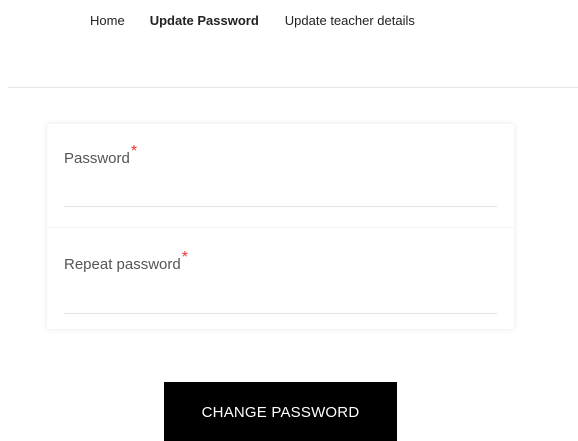 Image resolution: width=578 pixels, height=441 pixels. I want to click on password-label: Password*, so click(100, 155).